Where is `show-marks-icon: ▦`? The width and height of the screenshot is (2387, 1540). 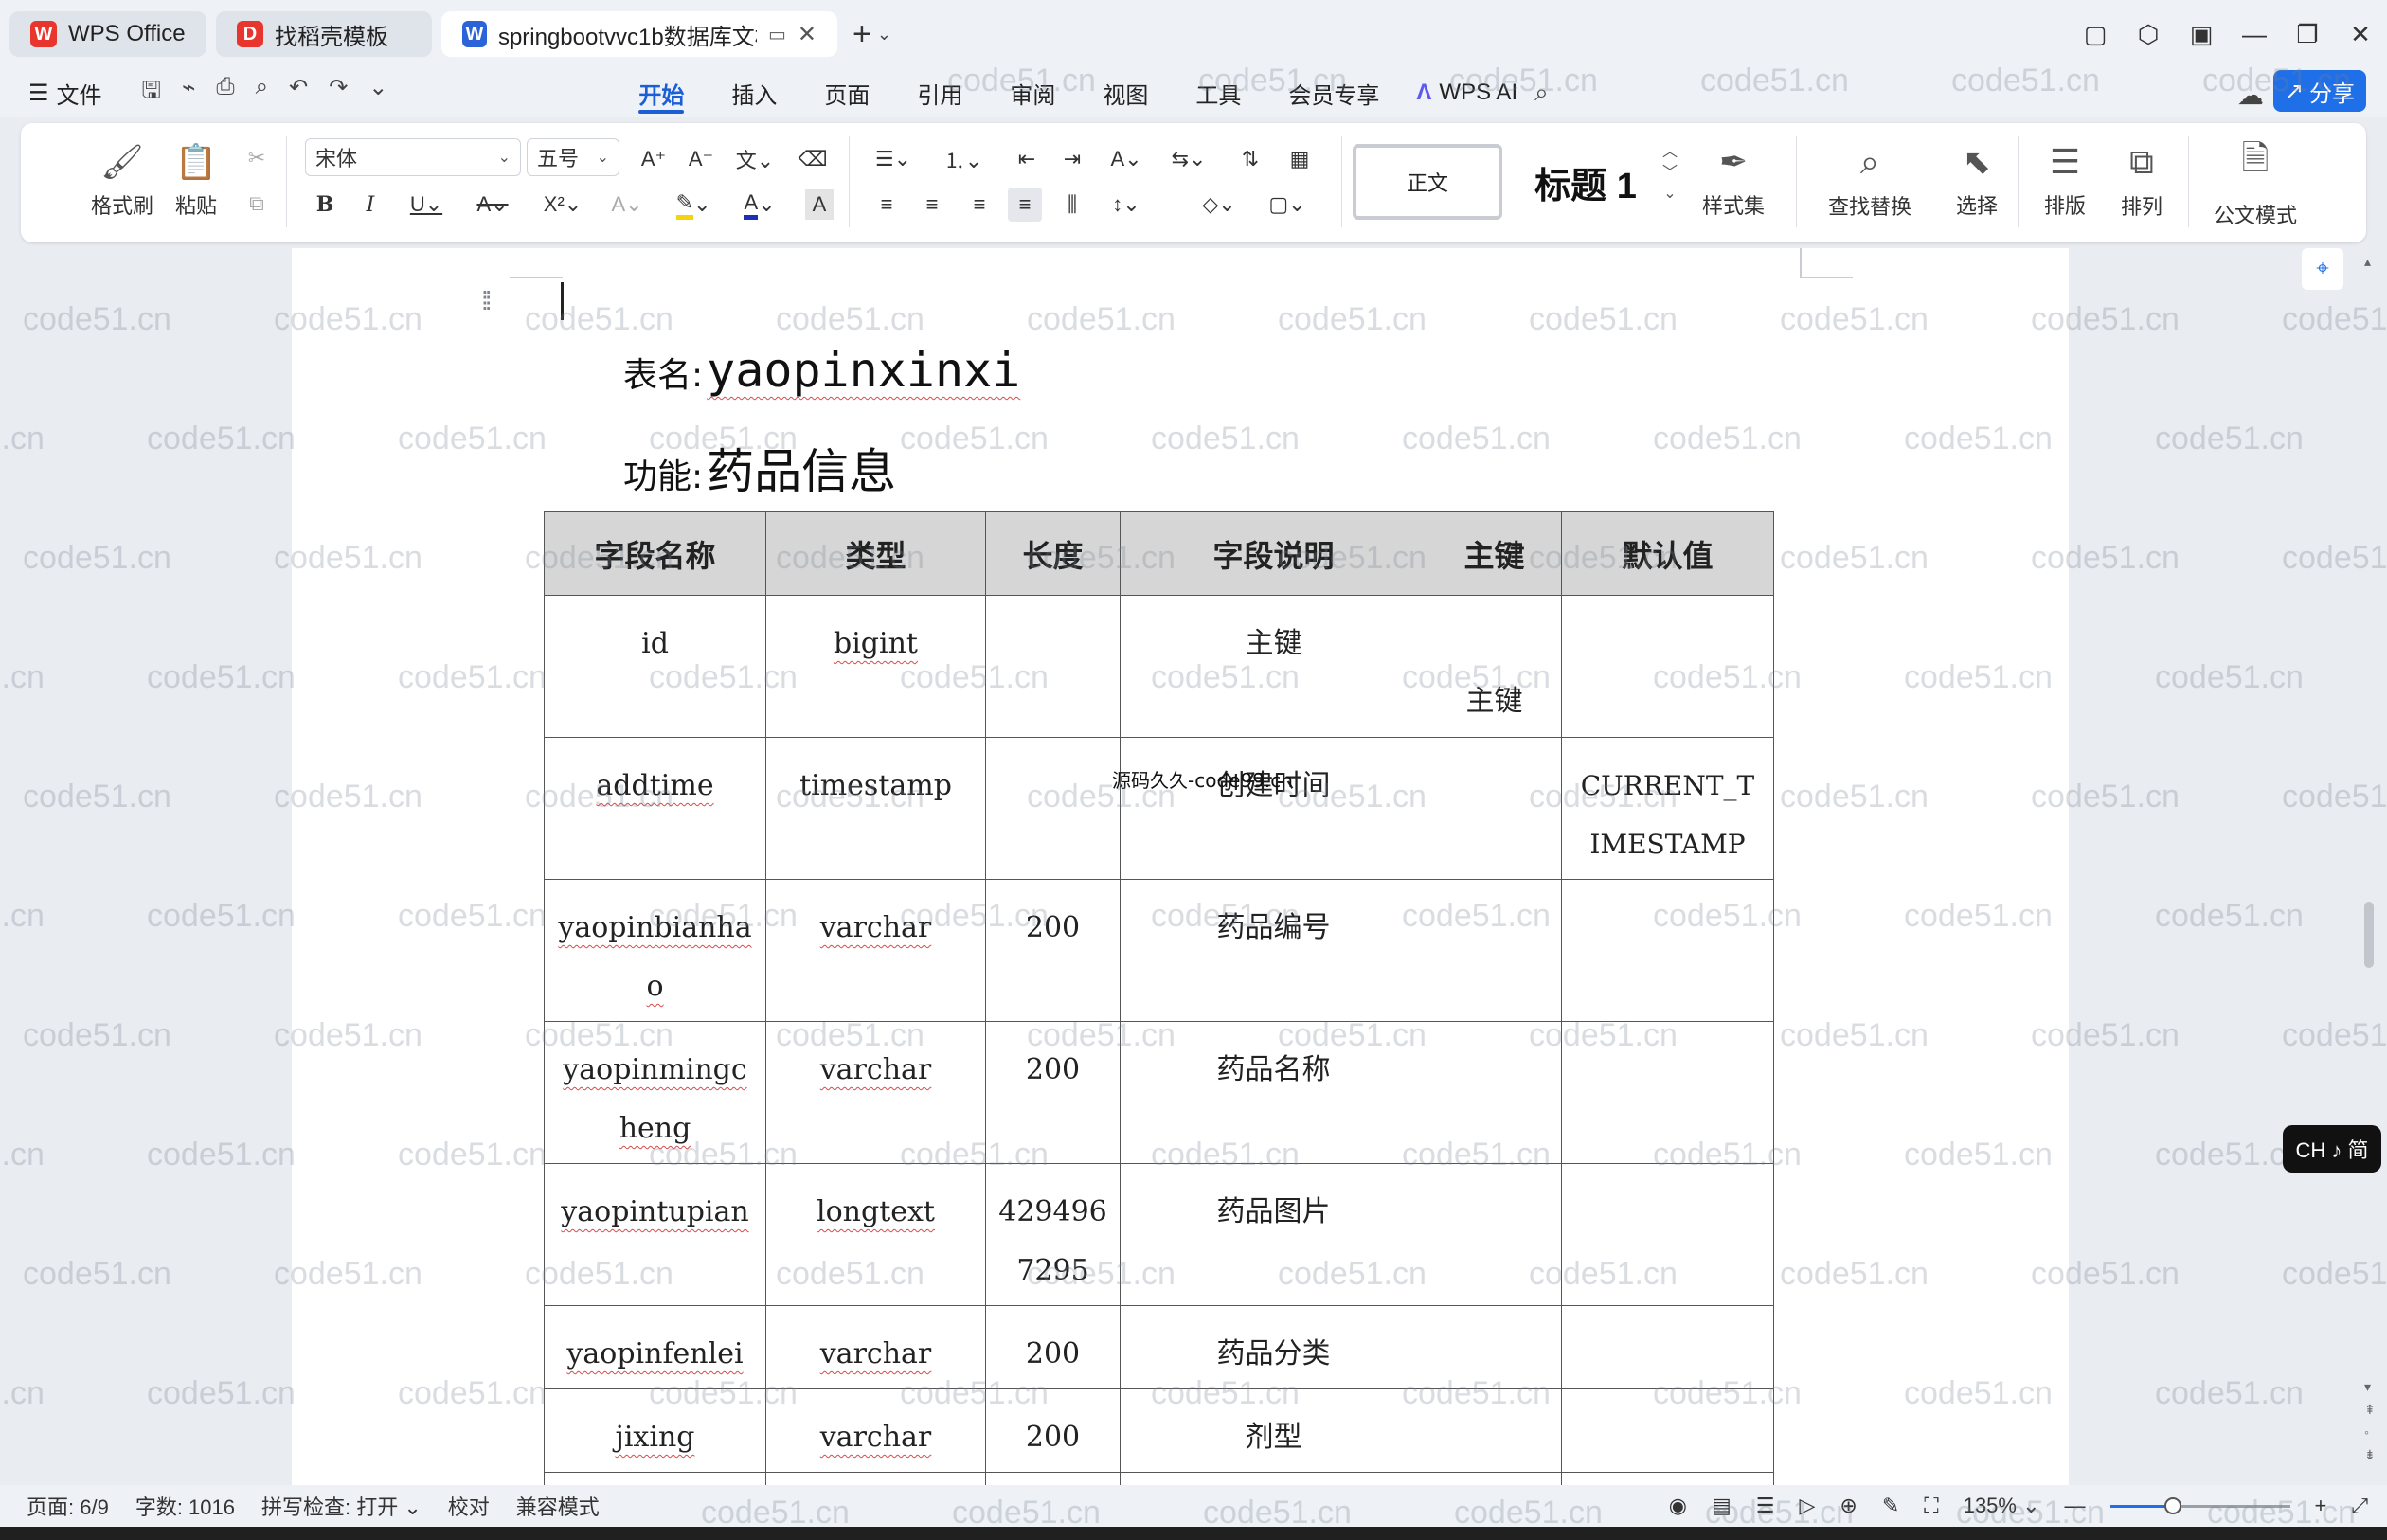
show-marks-icon: ▦ is located at coordinates (1300, 159).